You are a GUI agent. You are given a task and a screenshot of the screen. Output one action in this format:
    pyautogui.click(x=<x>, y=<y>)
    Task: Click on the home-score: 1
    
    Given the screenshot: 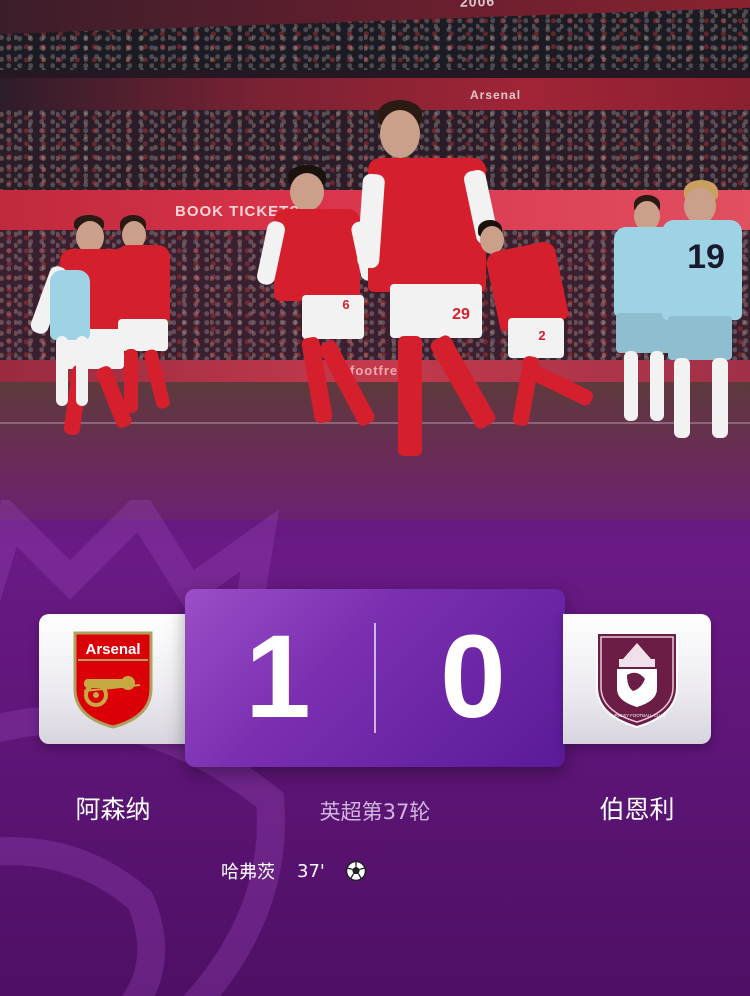 What is the action you would take?
    pyautogui.click(x=278, y=677)
    